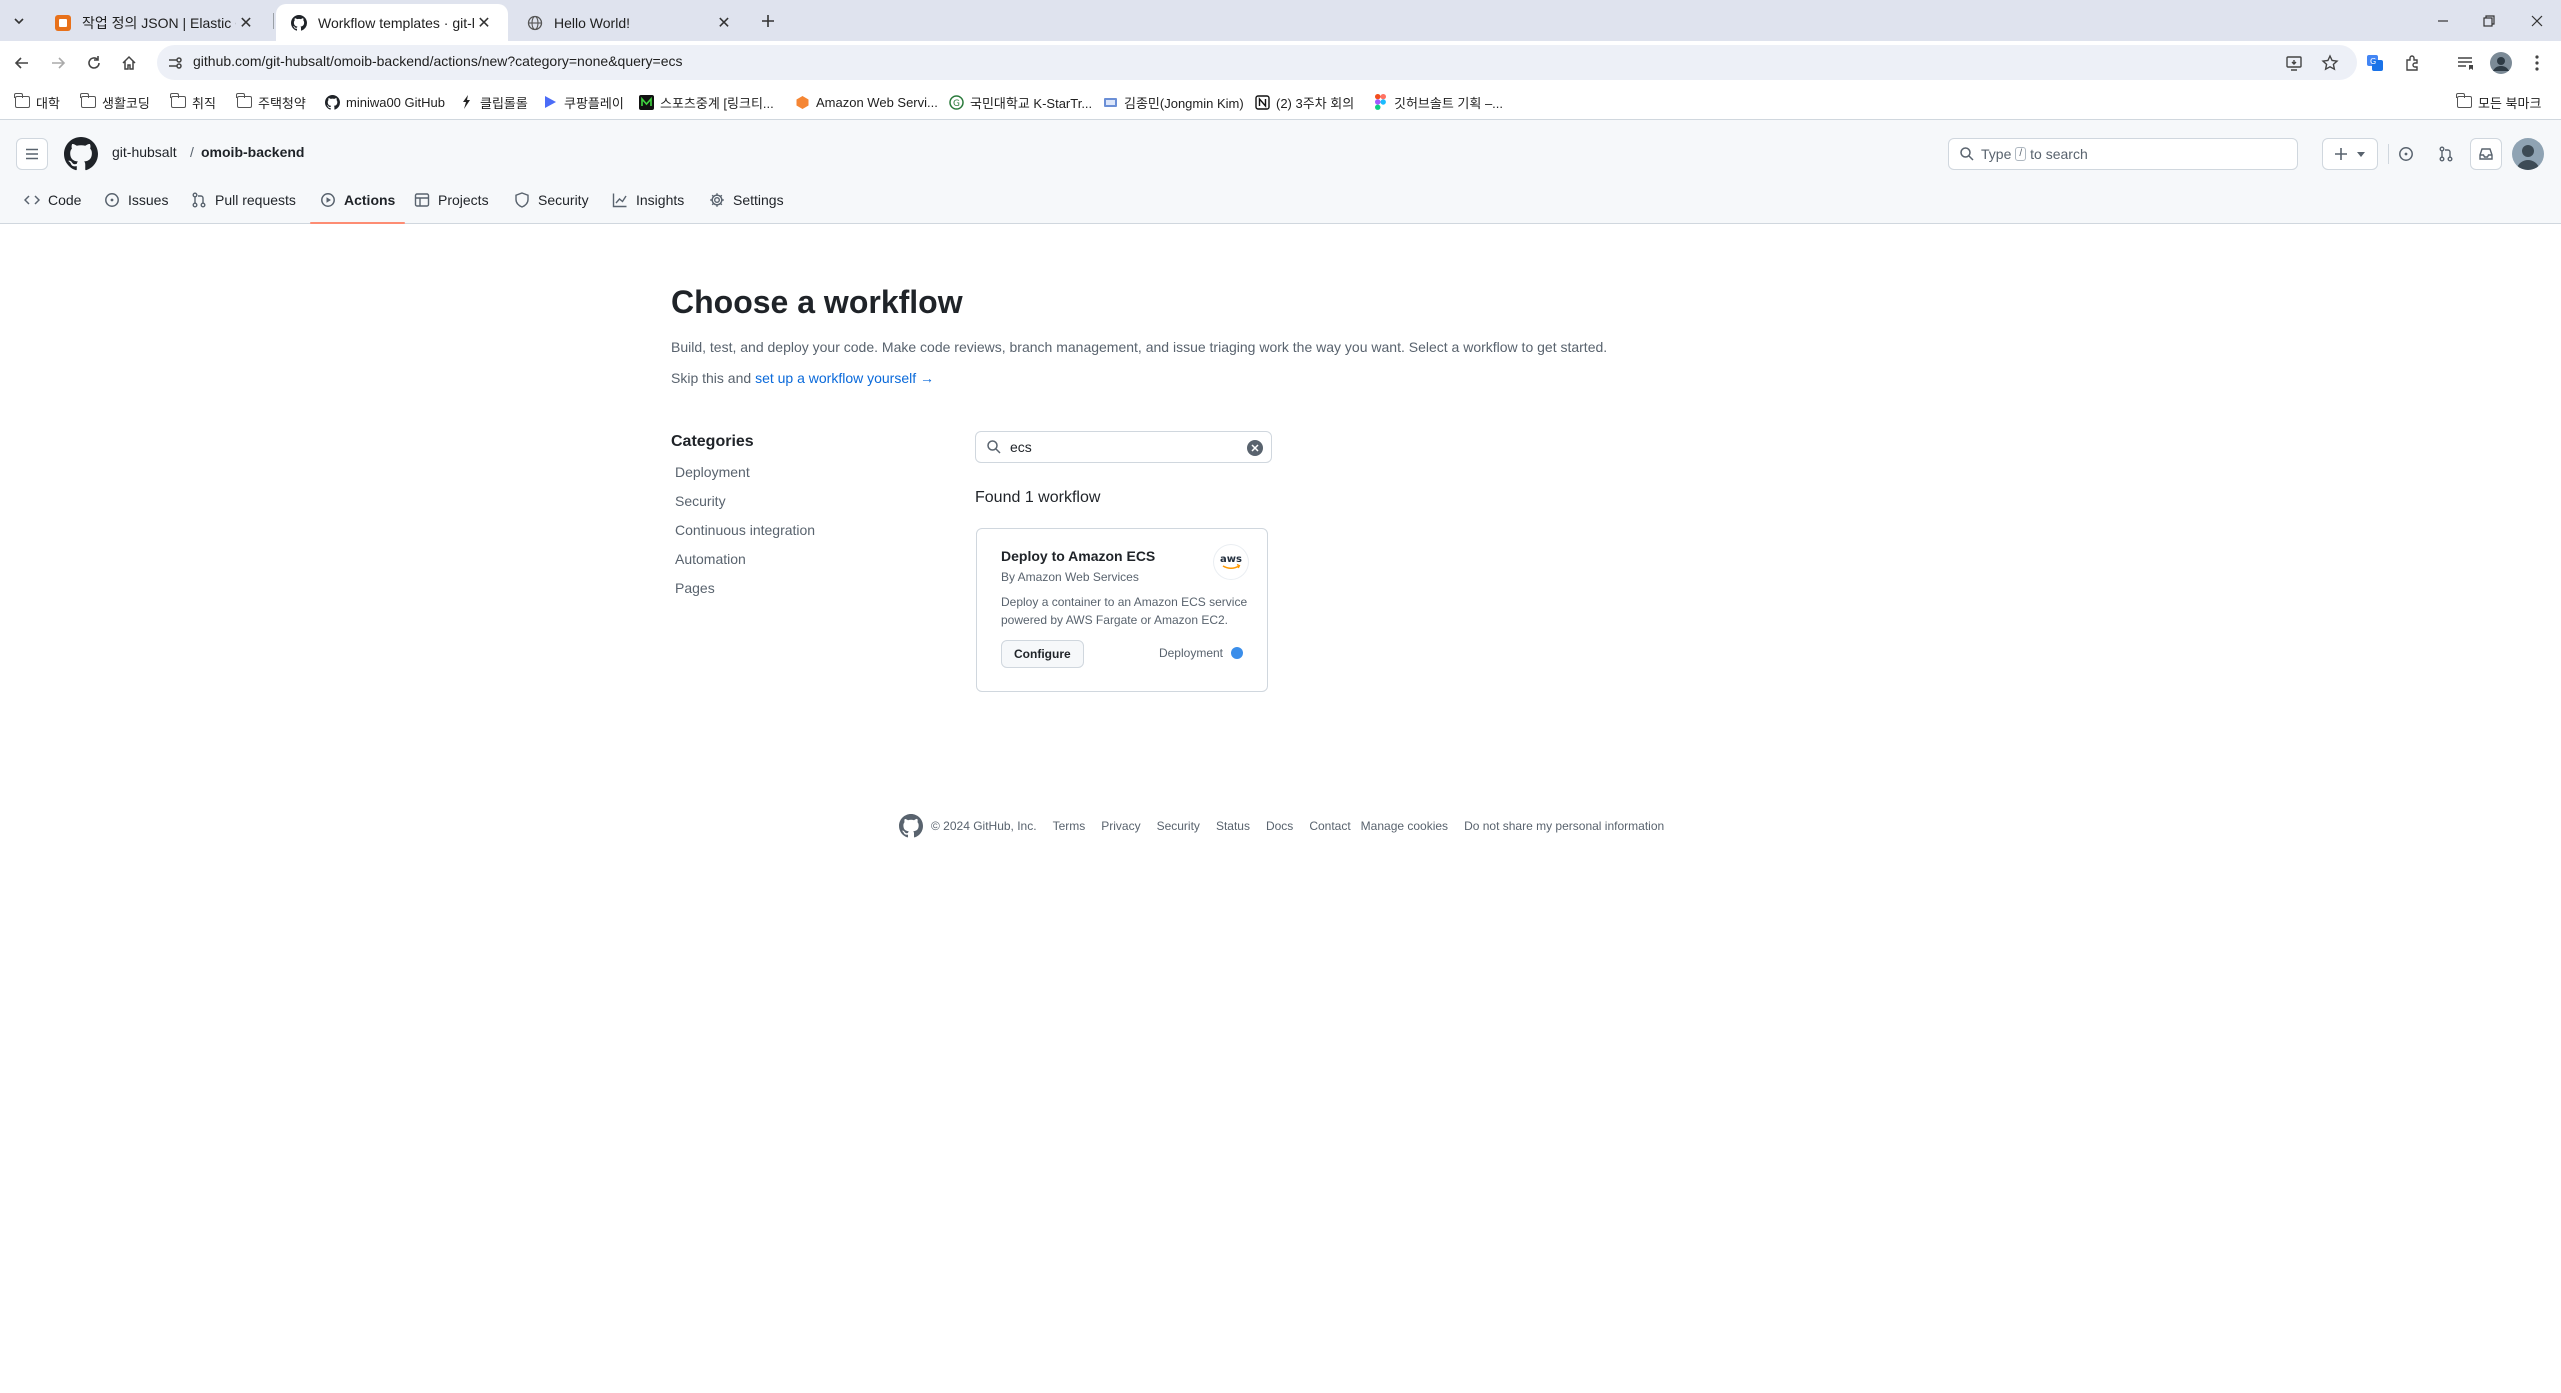 Image resolution: width=2561 pixels, height=1393 pixels. Describe the element at coordinates (155, 22) in the screenshot. I see `browser-tab-ecs-docs: 작업 정의 JSON | Elastic Conta ✕` at that location.